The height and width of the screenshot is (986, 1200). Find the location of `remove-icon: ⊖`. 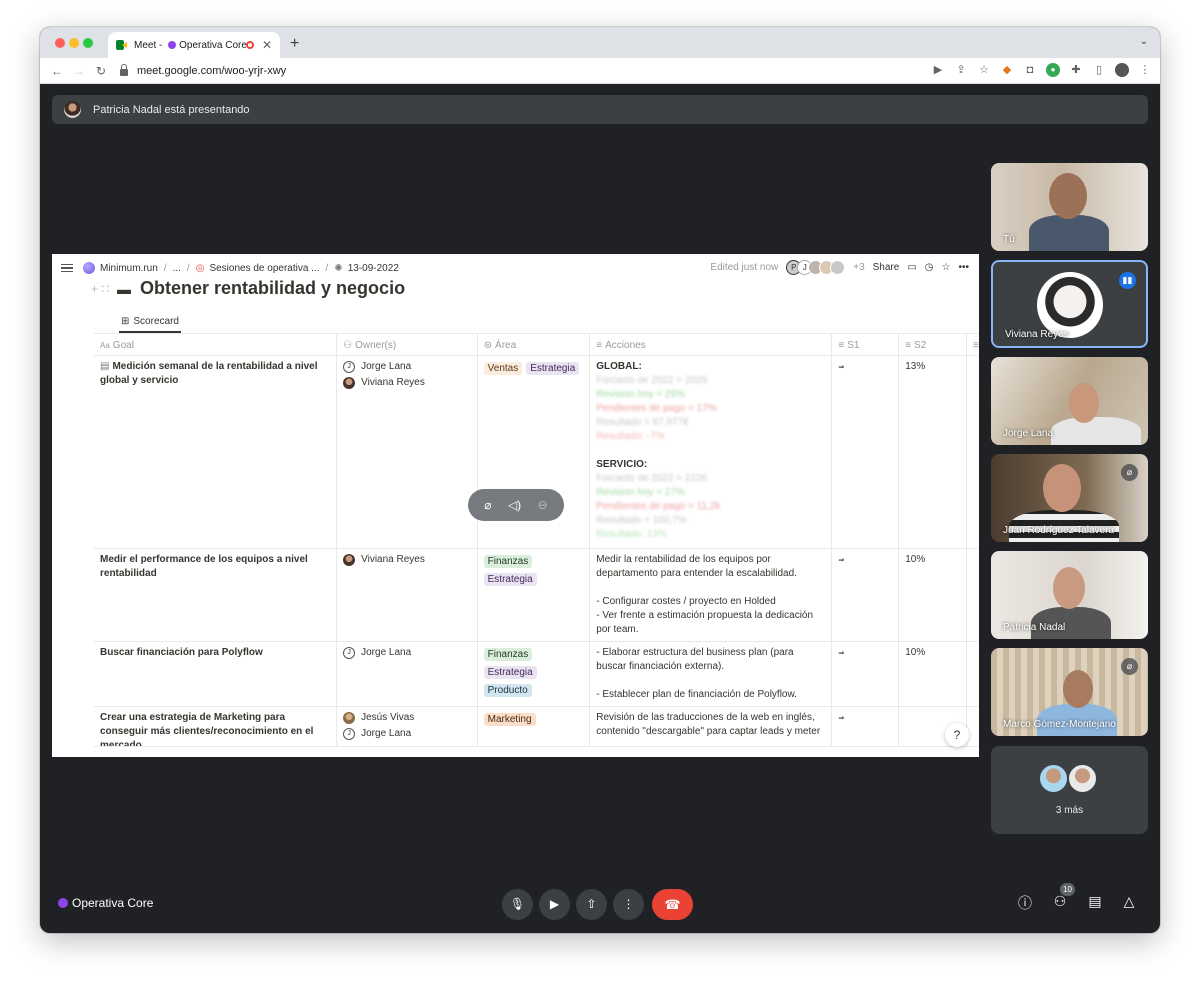

remove-icon: ⊖ is located at coordinates (543, 505).